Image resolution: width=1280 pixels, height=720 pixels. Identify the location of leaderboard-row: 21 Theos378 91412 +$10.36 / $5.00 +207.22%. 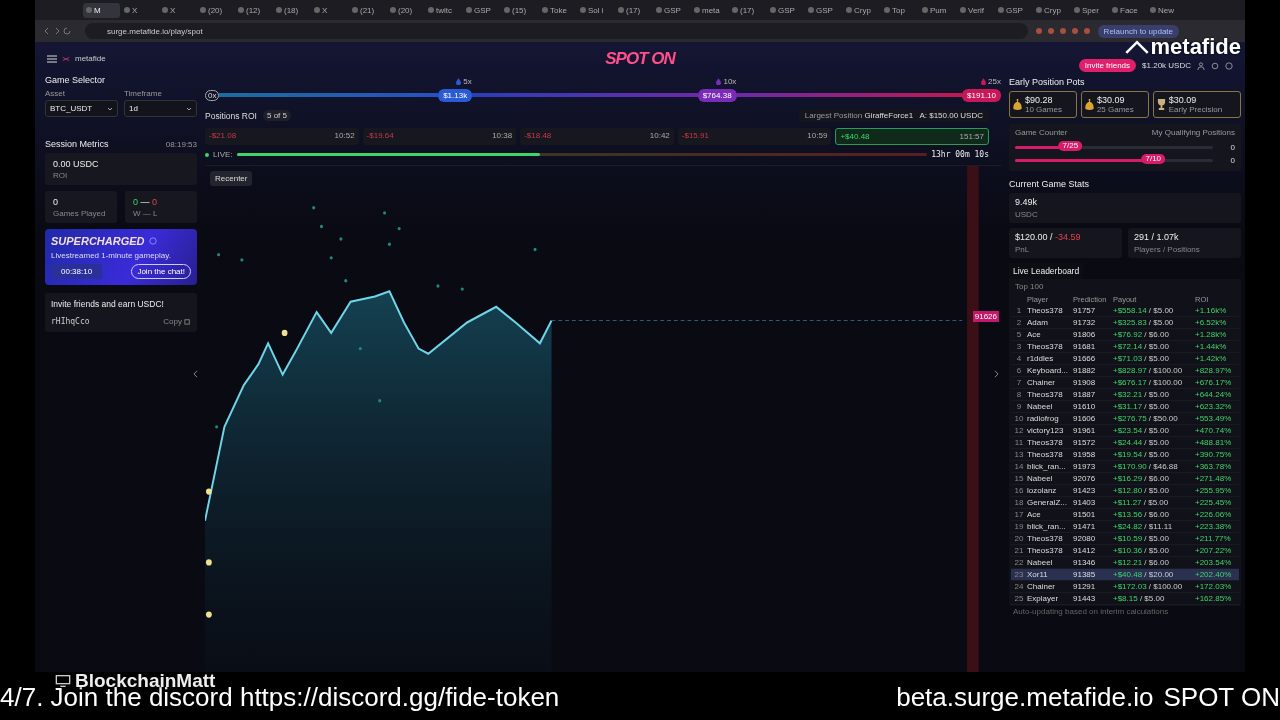
(1125, 551).